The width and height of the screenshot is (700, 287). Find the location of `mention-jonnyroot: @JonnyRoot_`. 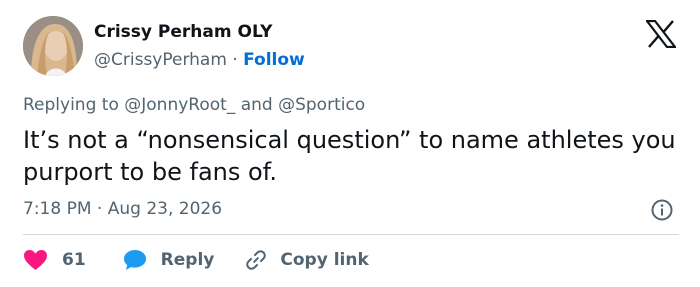

mention-jonnyroot: @JonnyRoot_ is located at coordinates (179, 105).